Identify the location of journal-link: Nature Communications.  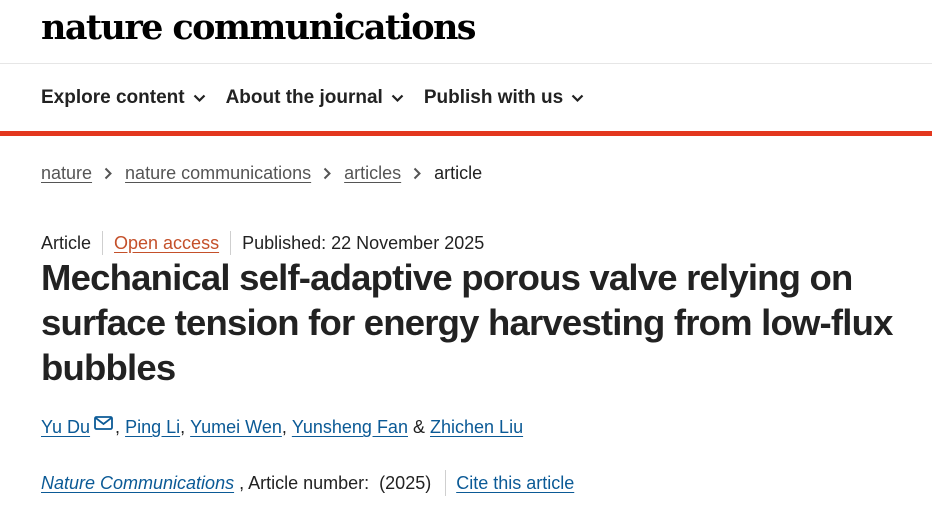
(137, 483).